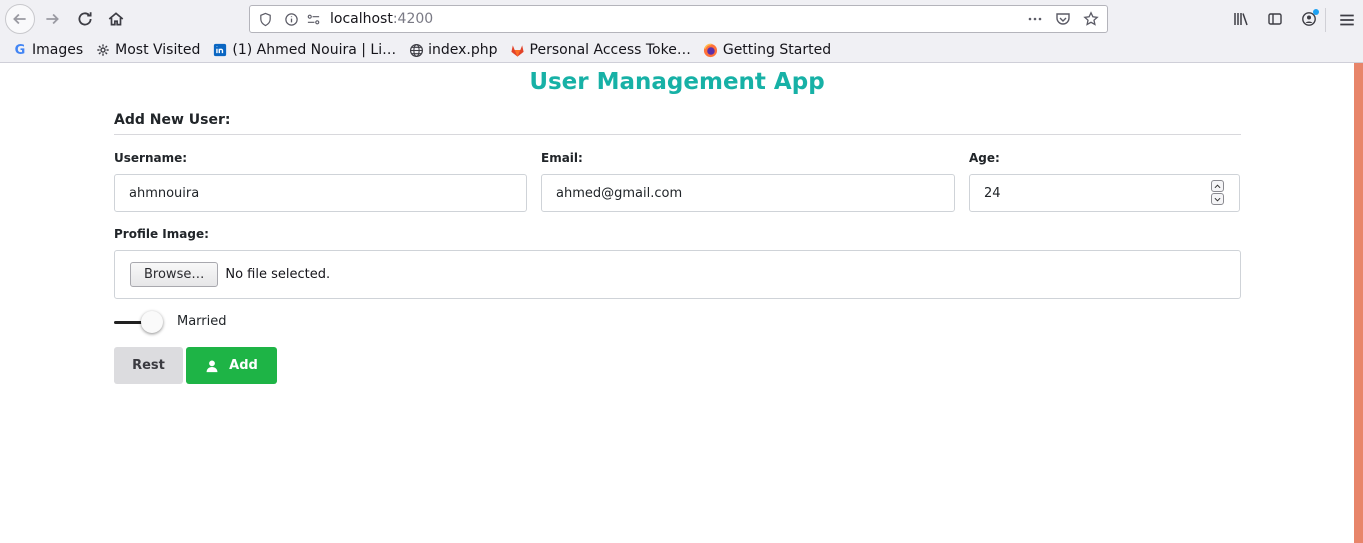 The image size is (1363, 543). Describe the element at coordinates (151, 158) in the screenshot. I see `username-label: Username:` at that location.